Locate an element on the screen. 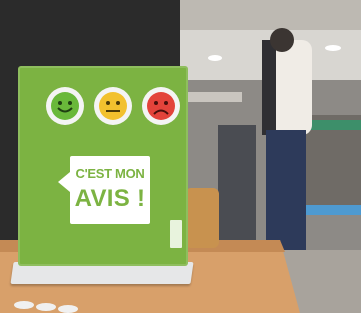  neutral-face-icon is located at coordinates (113, 106).